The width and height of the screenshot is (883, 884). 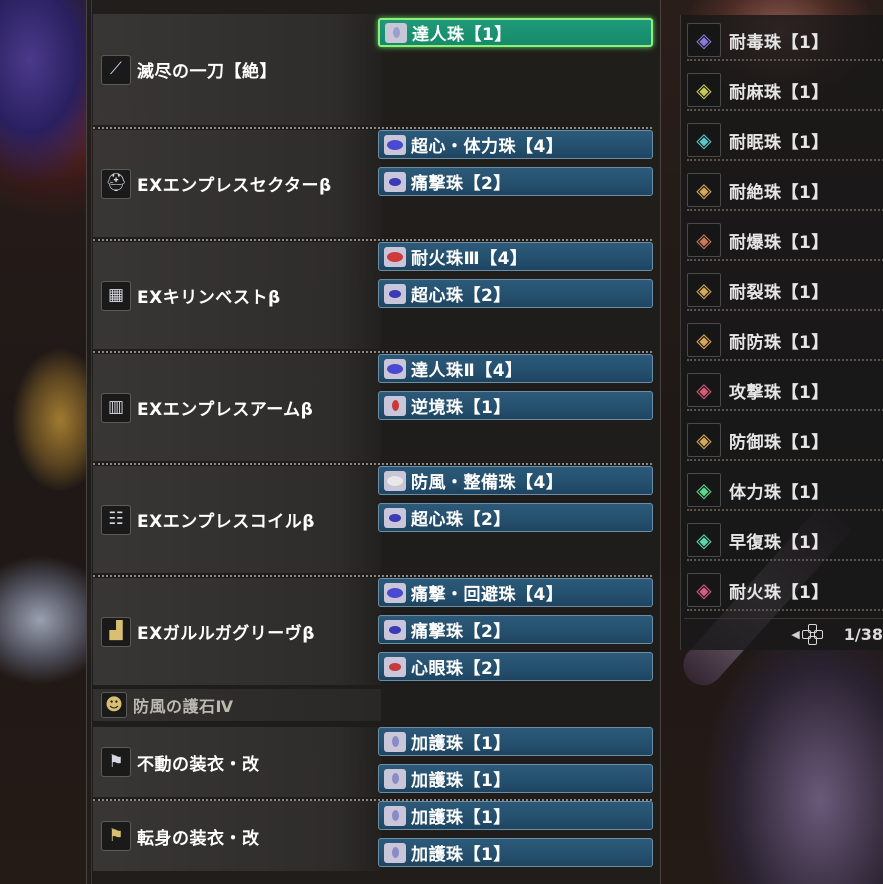 What do you see at coordinates (469, 259) in the screenshot?
I see `slot-decoration-label: 耐火珠Ⅲ【4】` at bounding box center [469, 259].